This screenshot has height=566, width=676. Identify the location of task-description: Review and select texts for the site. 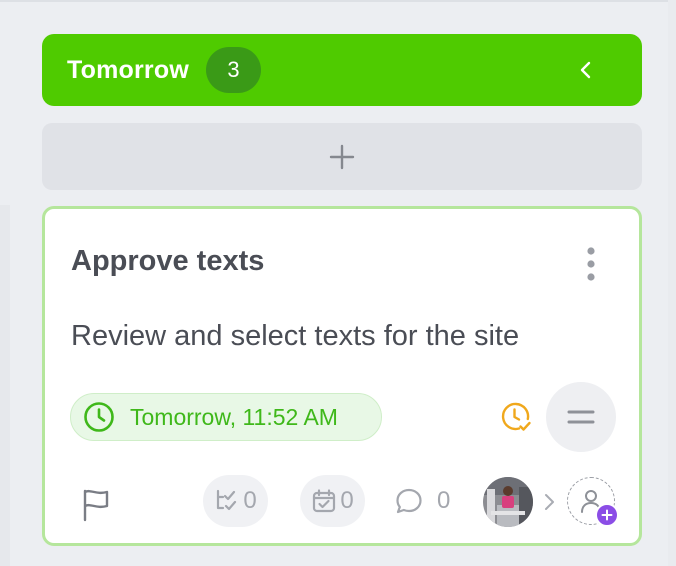
(295, 336).